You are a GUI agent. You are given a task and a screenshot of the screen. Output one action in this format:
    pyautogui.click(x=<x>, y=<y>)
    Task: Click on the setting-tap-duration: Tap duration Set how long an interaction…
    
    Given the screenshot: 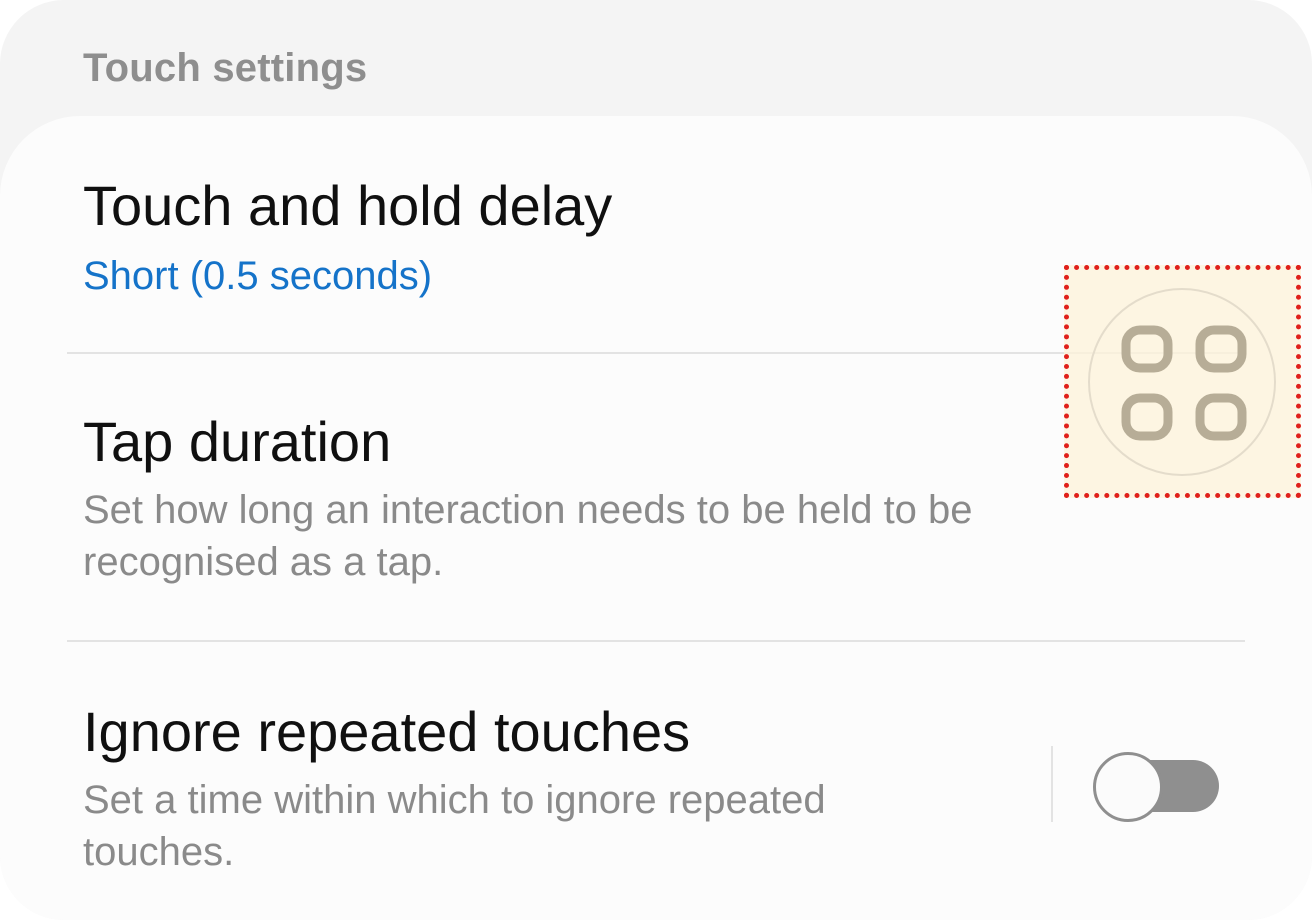 What is the action you would take?
    pyautogui.click(x=583, y=499)
    